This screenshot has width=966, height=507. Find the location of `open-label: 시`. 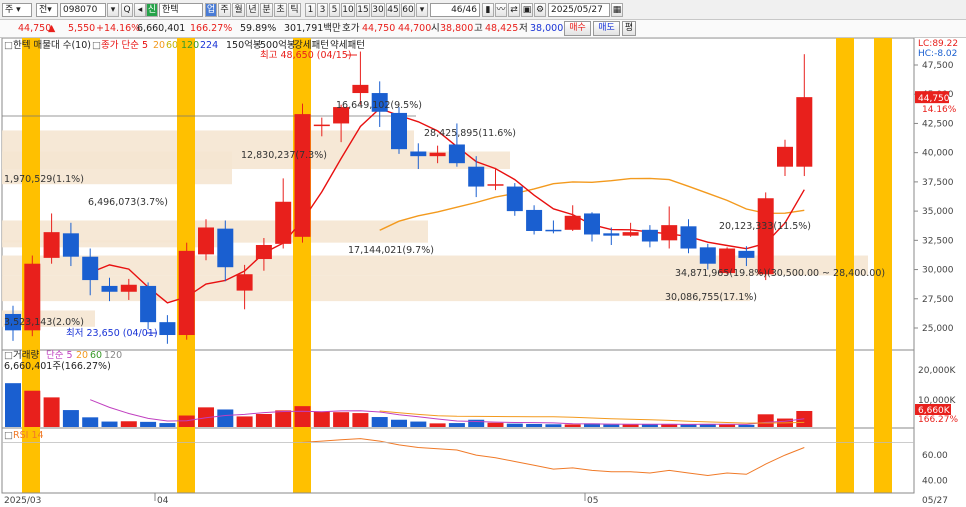

open-label: 시 is located at coordinates (435, 28).